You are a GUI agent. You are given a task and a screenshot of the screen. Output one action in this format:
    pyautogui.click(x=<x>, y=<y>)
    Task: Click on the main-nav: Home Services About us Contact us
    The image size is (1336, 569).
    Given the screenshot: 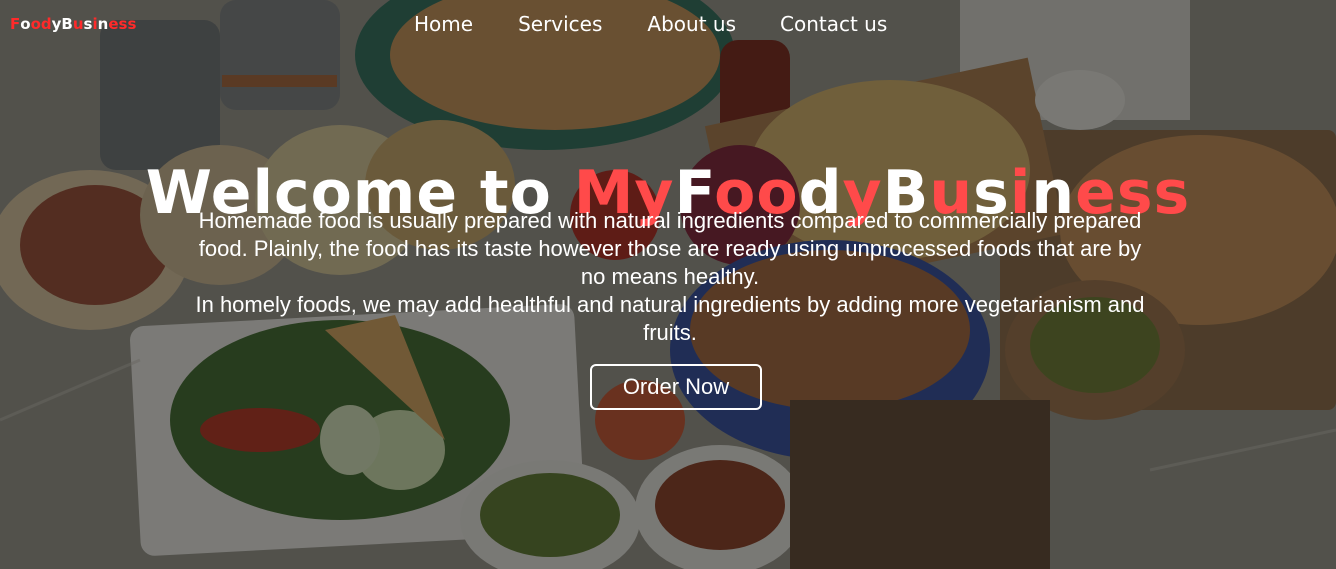 What is the action you would take?
    pyautogui.click(x=650, y=24)
    